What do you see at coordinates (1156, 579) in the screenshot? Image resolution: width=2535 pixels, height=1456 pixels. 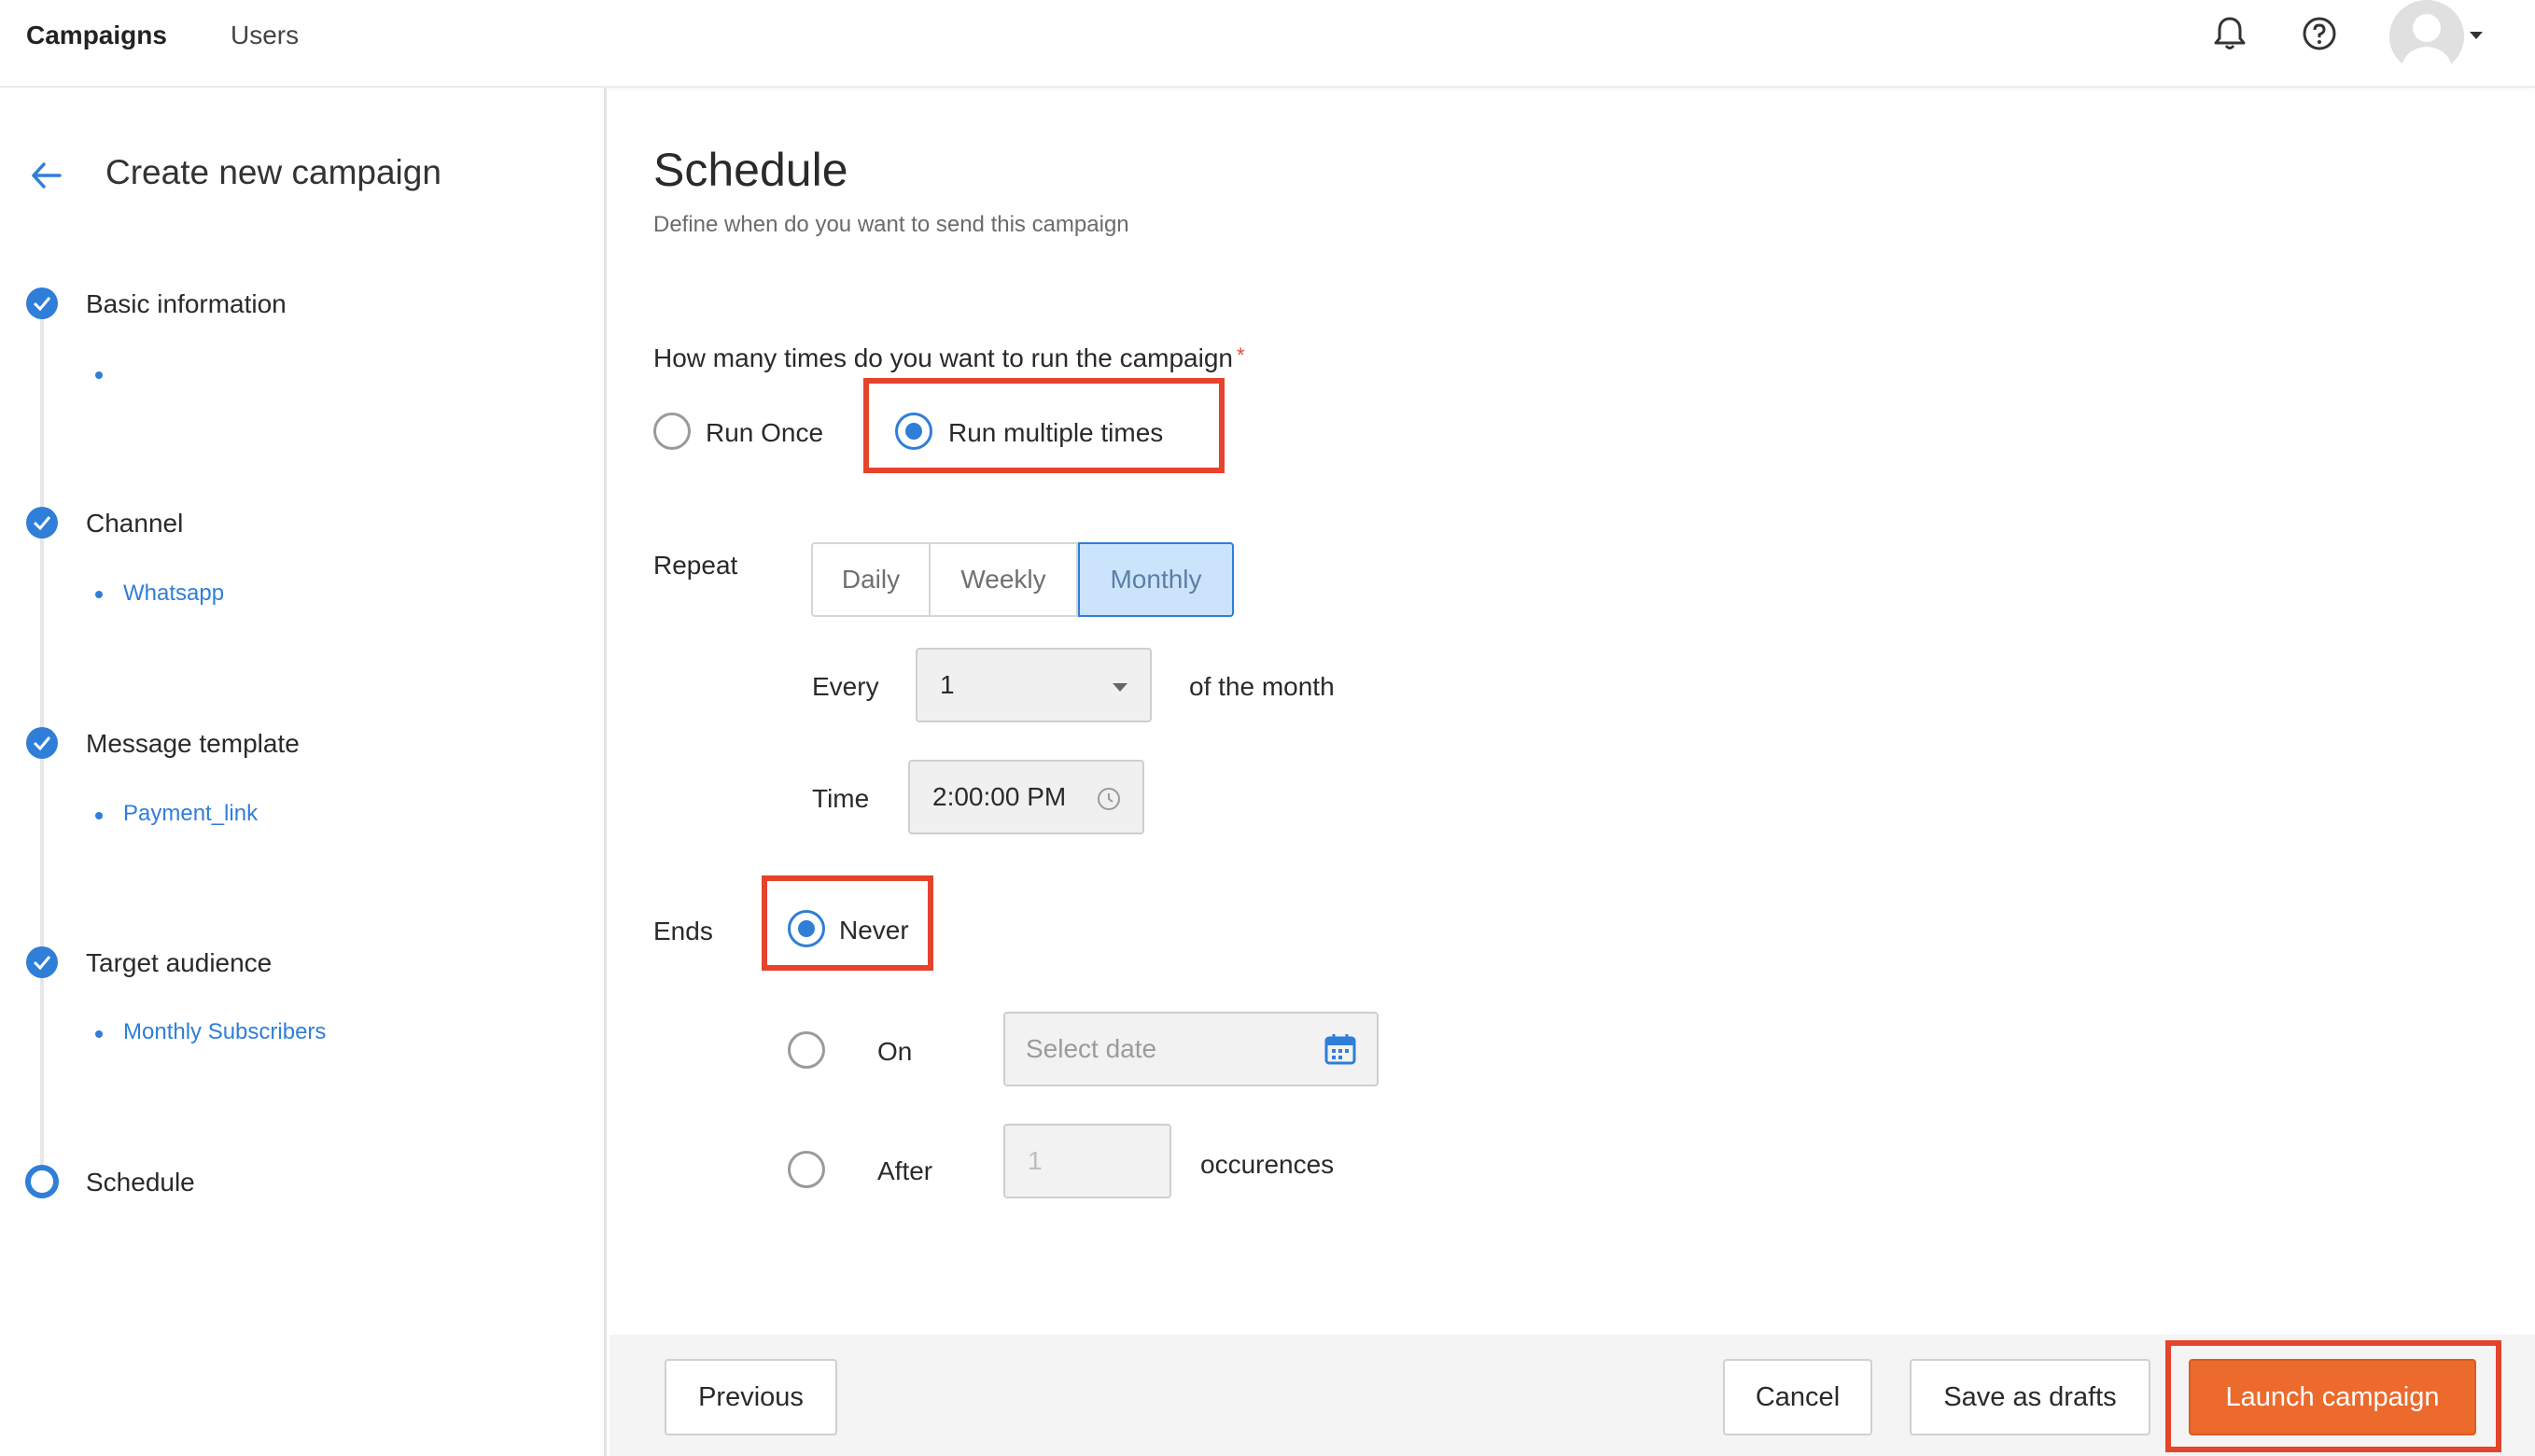 I see `repeat-monthly-option: Monthly` at bounding box center [1156, 579].